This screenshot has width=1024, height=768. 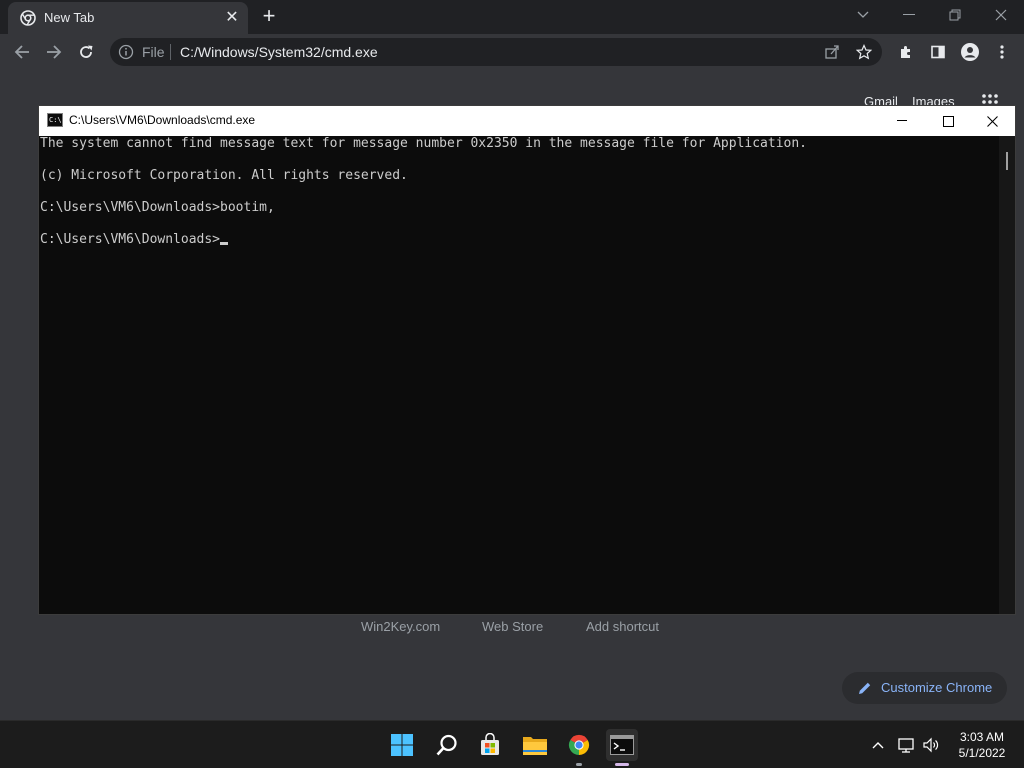 I want to click on console-prompt-line: C:\Users\VM6\Downloads>, so click(x=134, y=240).